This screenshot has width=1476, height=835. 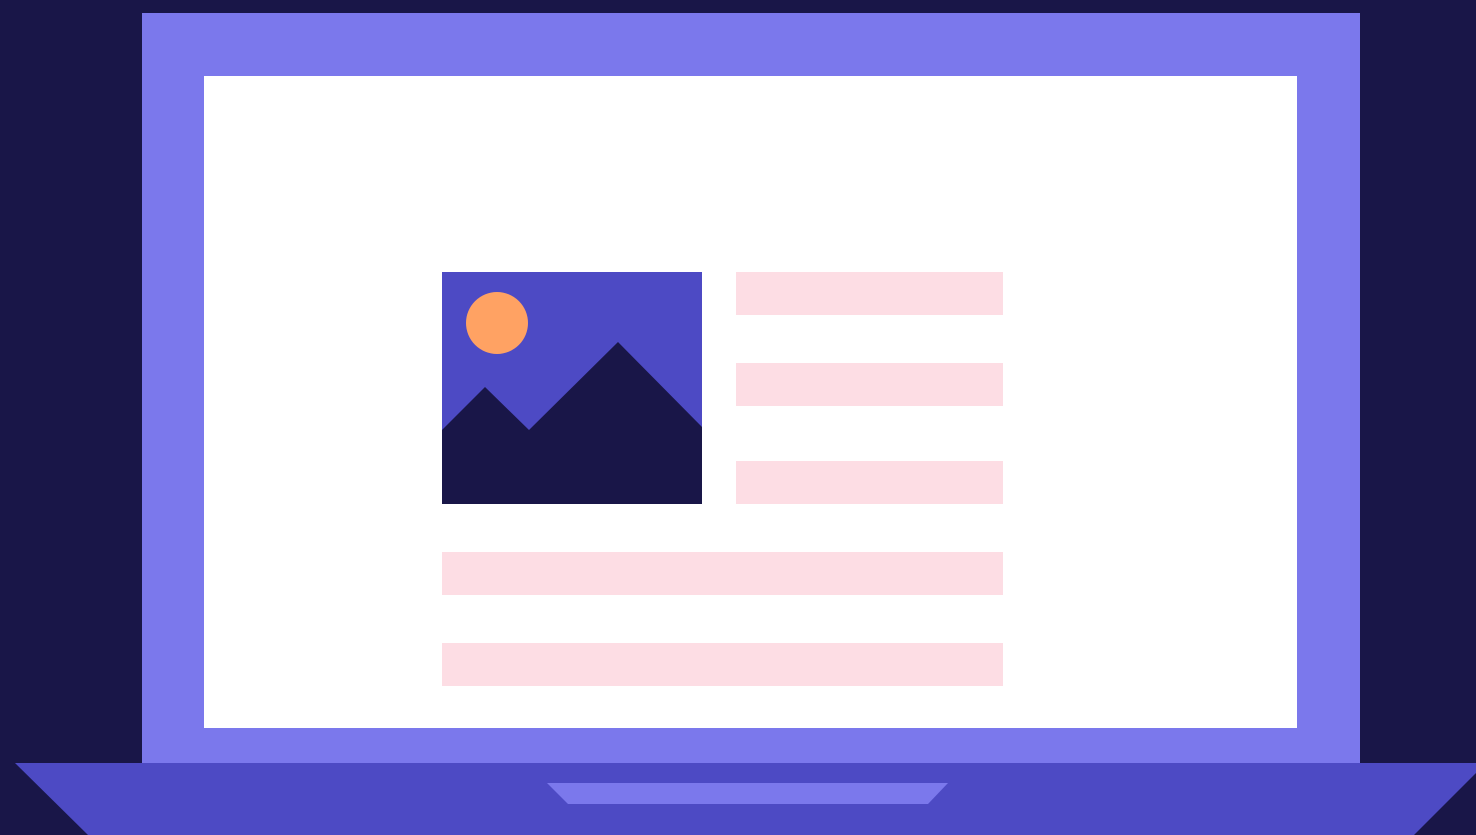 What do you see at coordinates (497, 323) in the screenshot?
I see `image-sun` at bounding box center [497, 323].